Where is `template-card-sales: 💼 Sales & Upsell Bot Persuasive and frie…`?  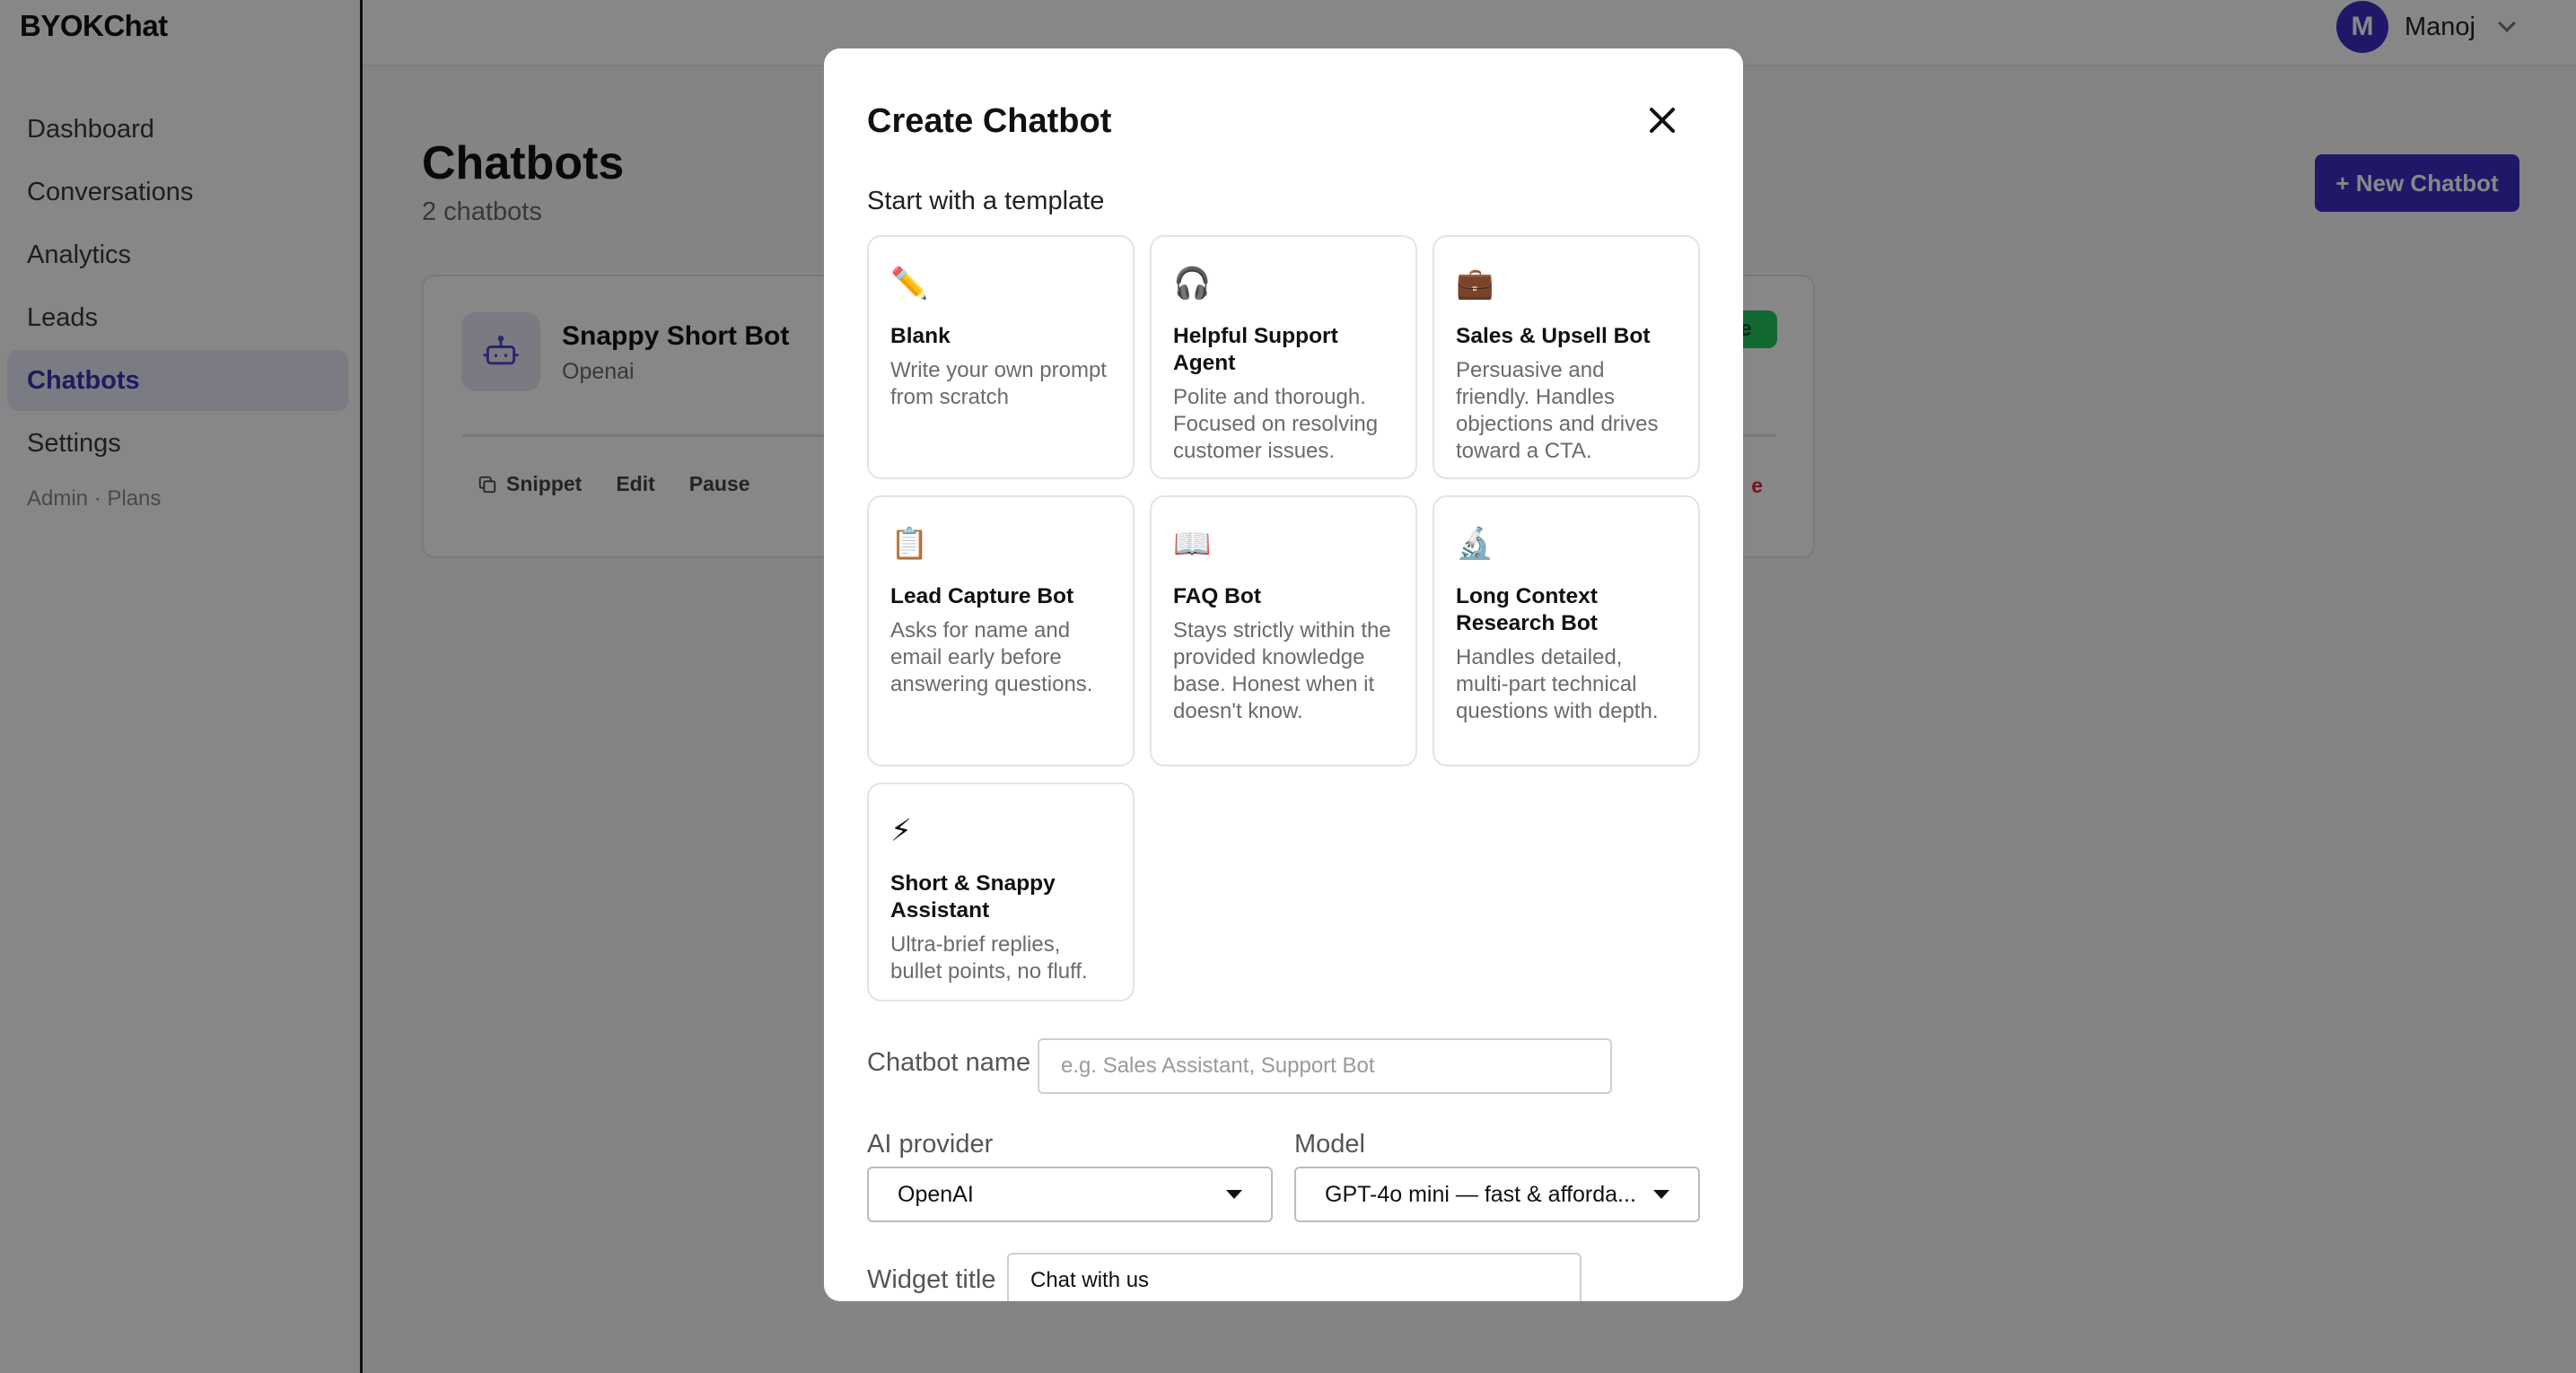
template-card-sales: 💼 Sales & Upsell Bot Persuasive and frie… is located at coordinates (1566, 357).